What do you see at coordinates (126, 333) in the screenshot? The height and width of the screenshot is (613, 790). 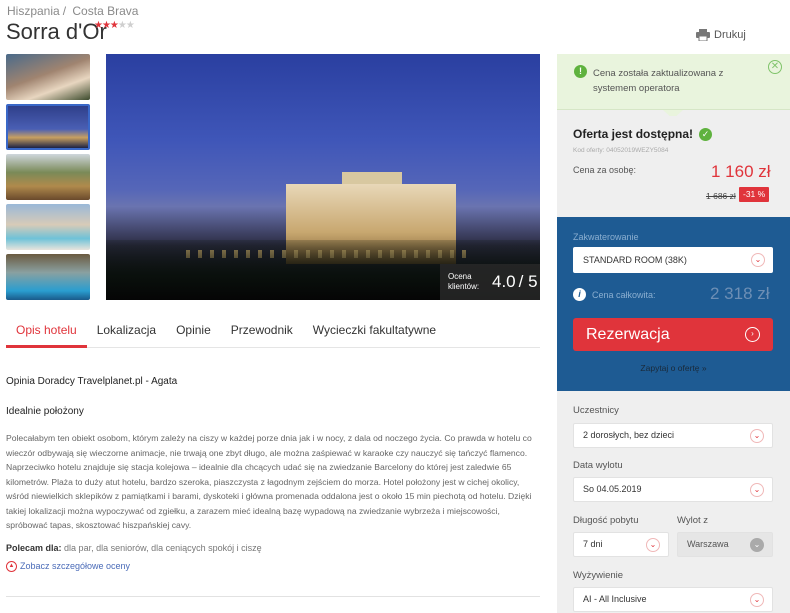 I see `tab-location: Lokalizacja` at bounding box center [126, 333].